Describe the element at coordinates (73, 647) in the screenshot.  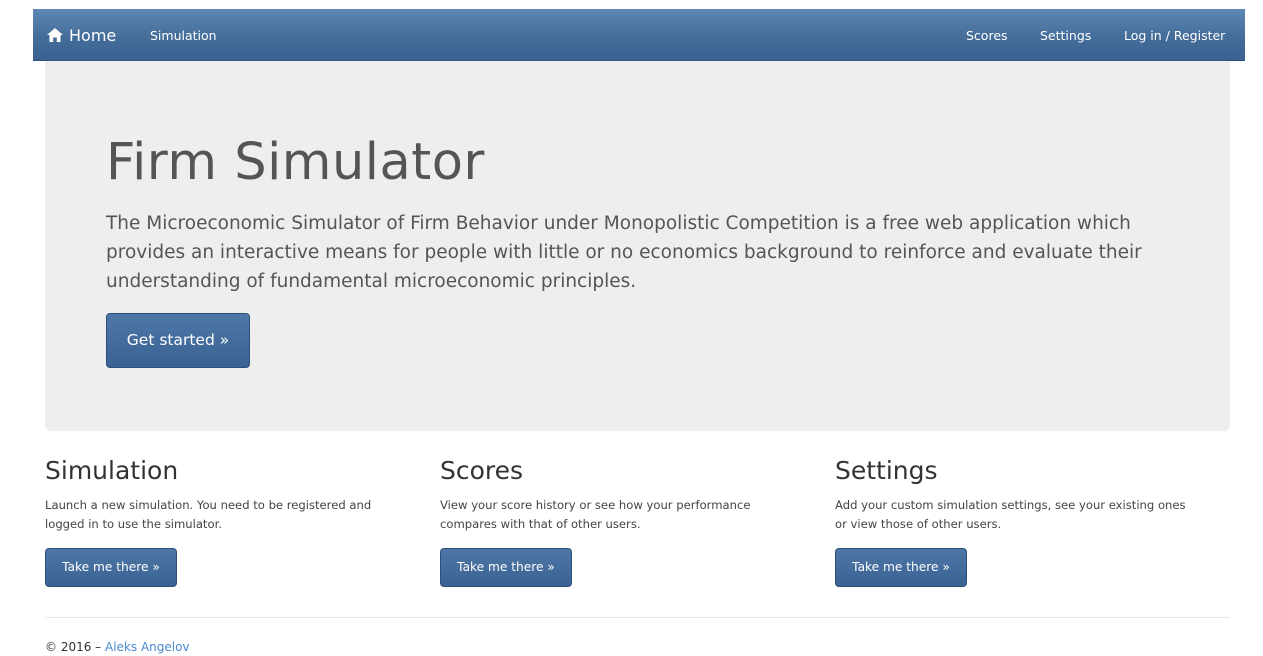
I see `footer-copyright: © 2016 –` at that location.